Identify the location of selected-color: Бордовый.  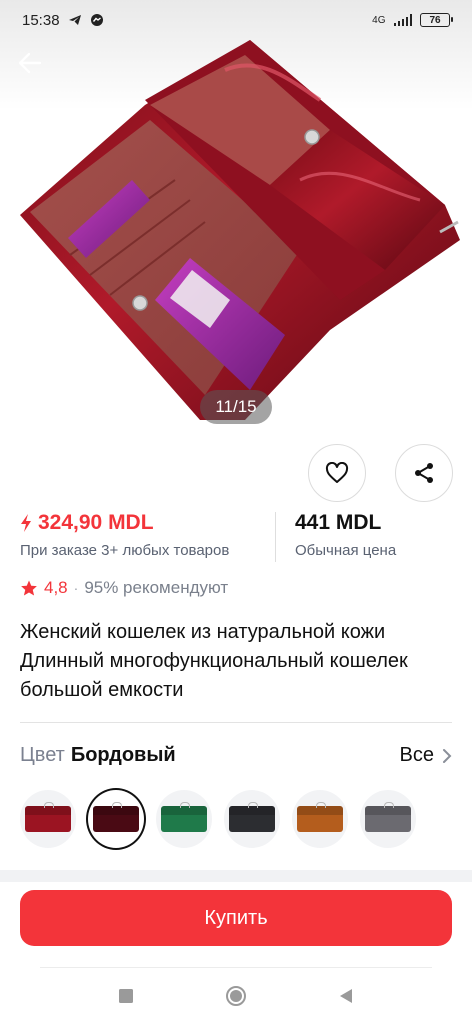
(123, 755).